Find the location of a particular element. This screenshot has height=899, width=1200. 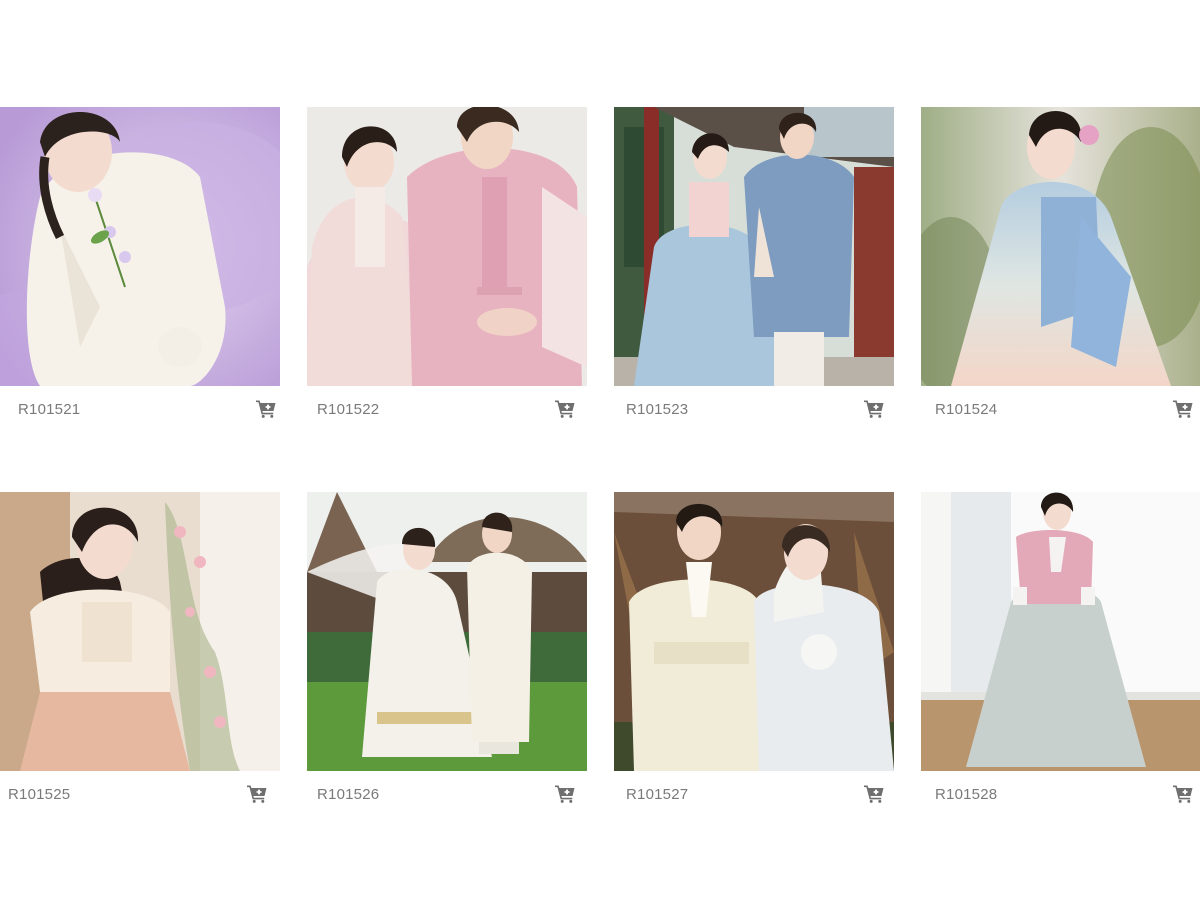

product-code: R101527 is located at coordinates (657, 794).